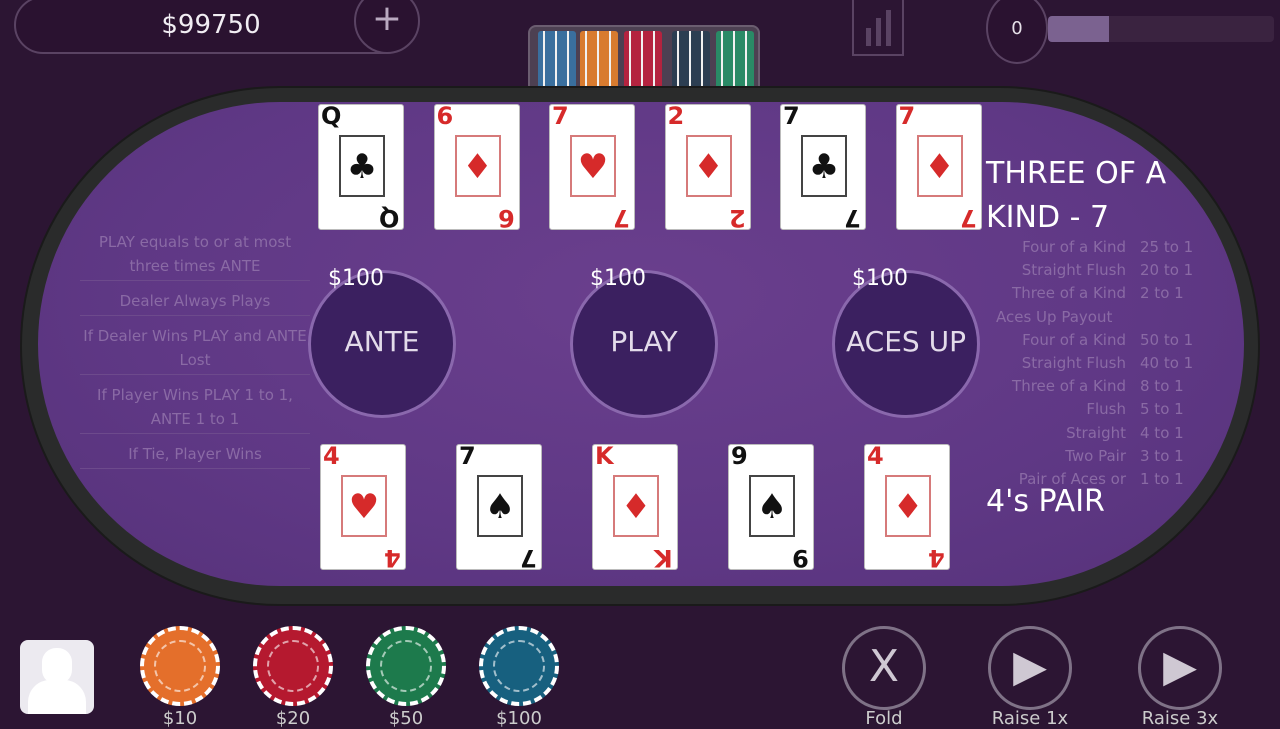 Image resolution: width=1280 pixels, height=729 pixels. What do you see at coordinates (1076, 195) in the screenshot?
I see `dealer-hand-label: THREE OF A KIND - 7` at bounding box center [1076, 195].